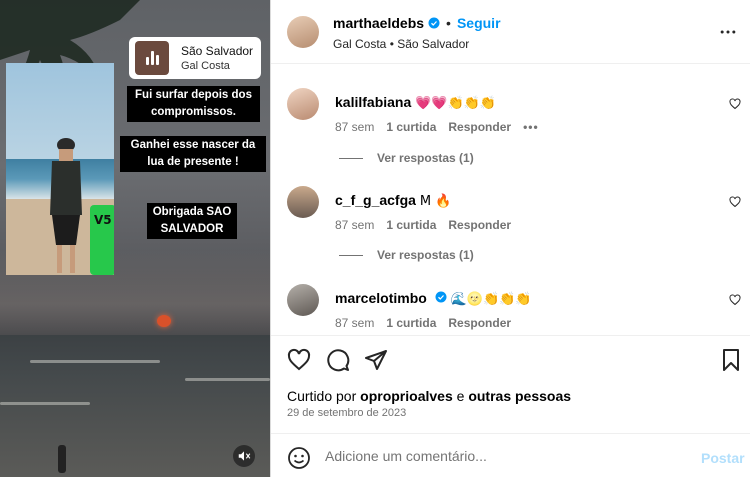  I want to click on post-subtitle: Gal Costa • São Salvador, so click(401, 44).